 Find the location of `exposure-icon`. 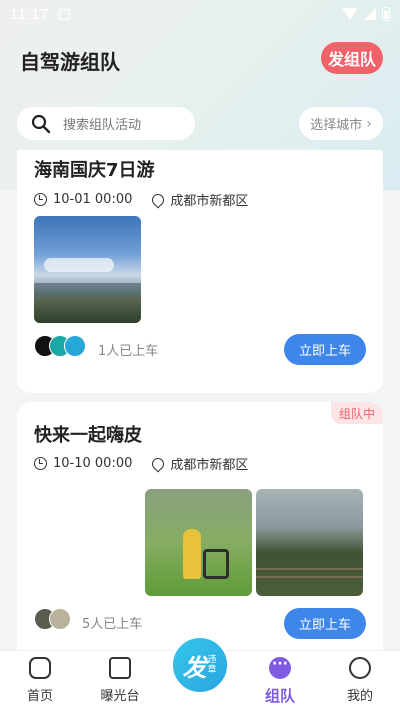

exposure-icon is located at coordinates (120, 668).